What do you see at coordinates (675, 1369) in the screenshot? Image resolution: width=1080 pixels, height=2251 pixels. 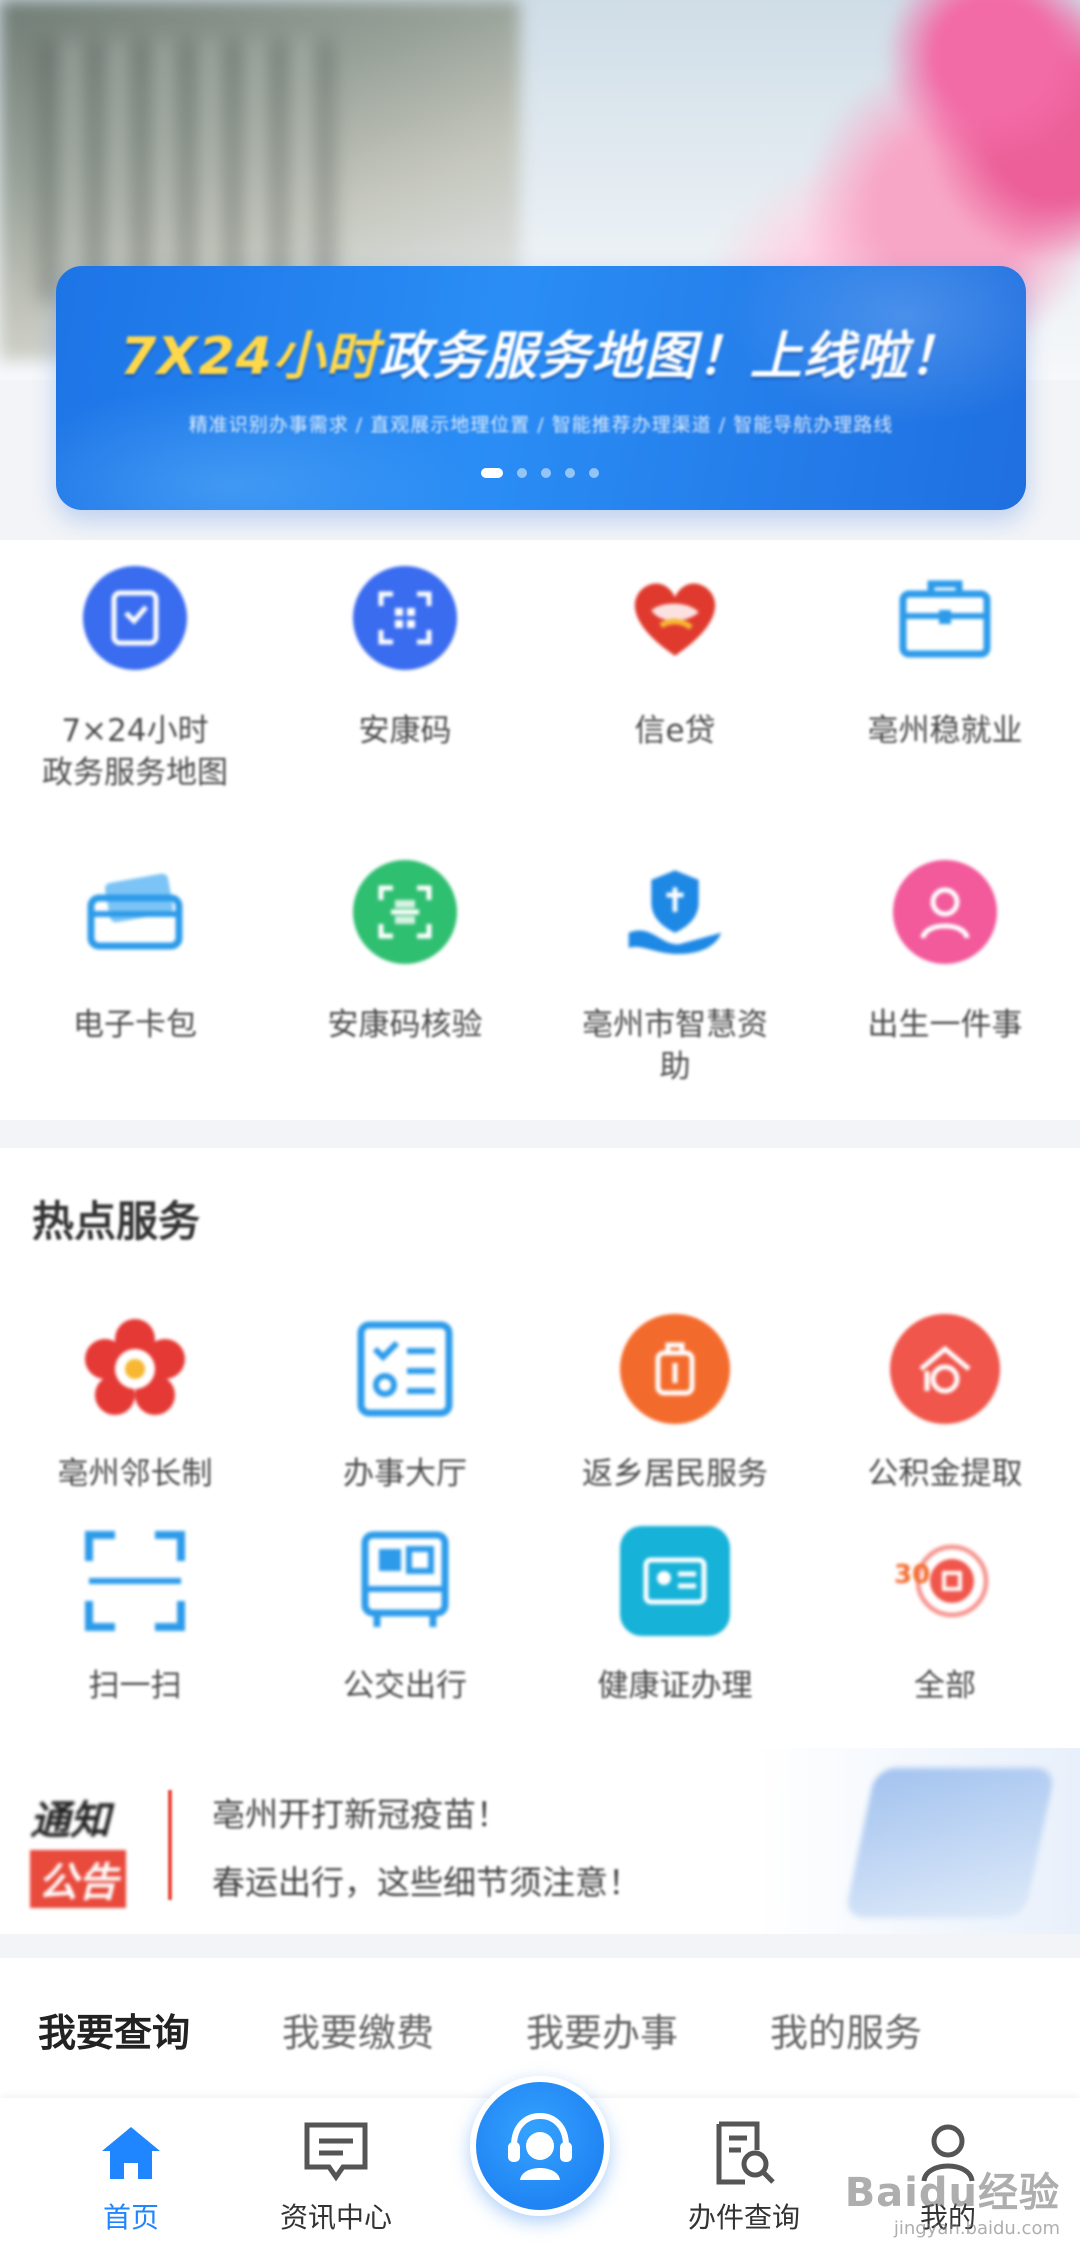 I see `luggage-icon` at bounding box center [675, 1369].